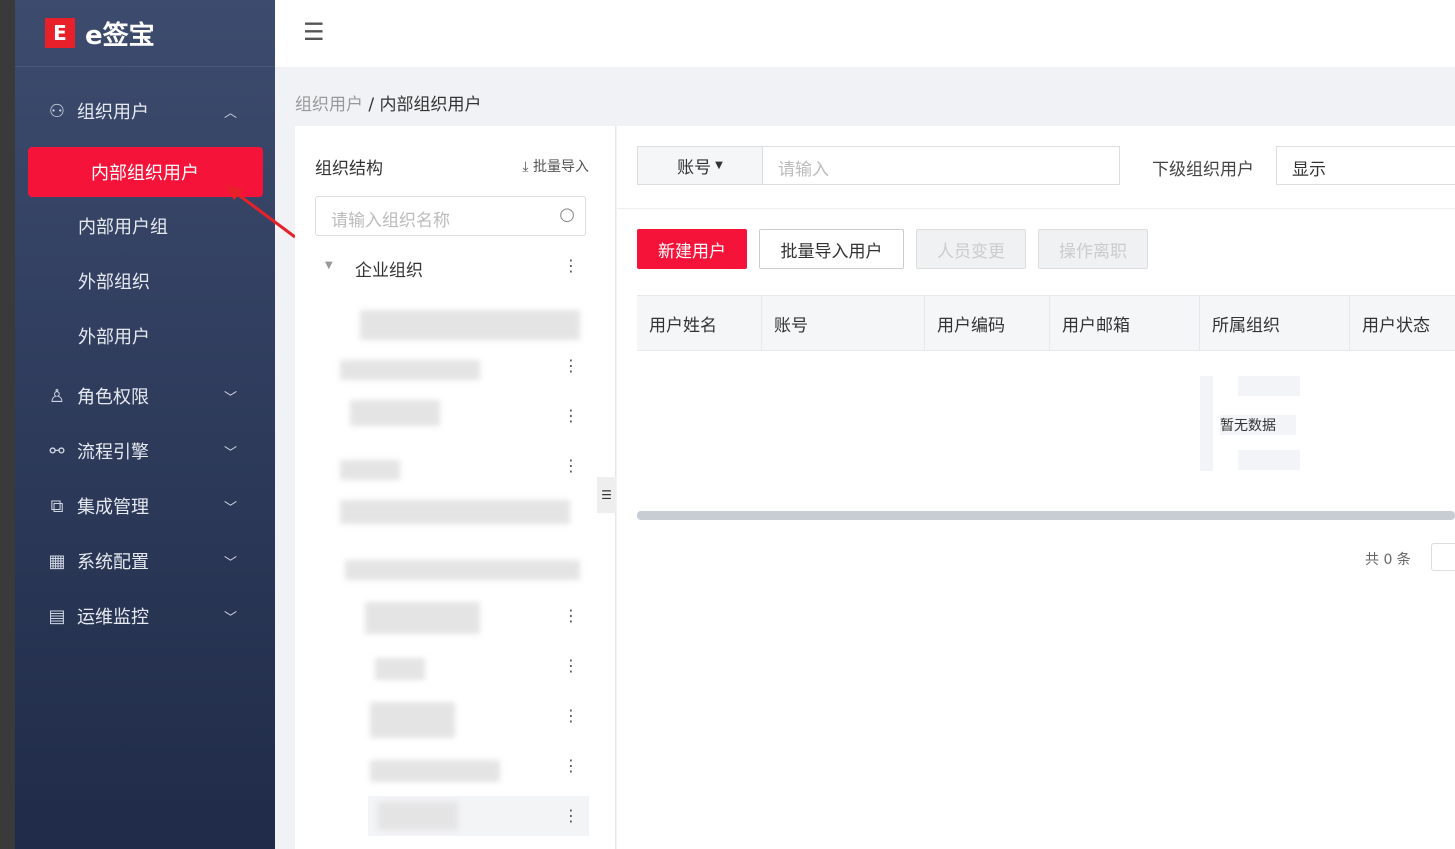  What do you see at coordinates (57, 616) in the screenshot?
I see `monitor-icon: ▤` at bounding box center [57, 616].